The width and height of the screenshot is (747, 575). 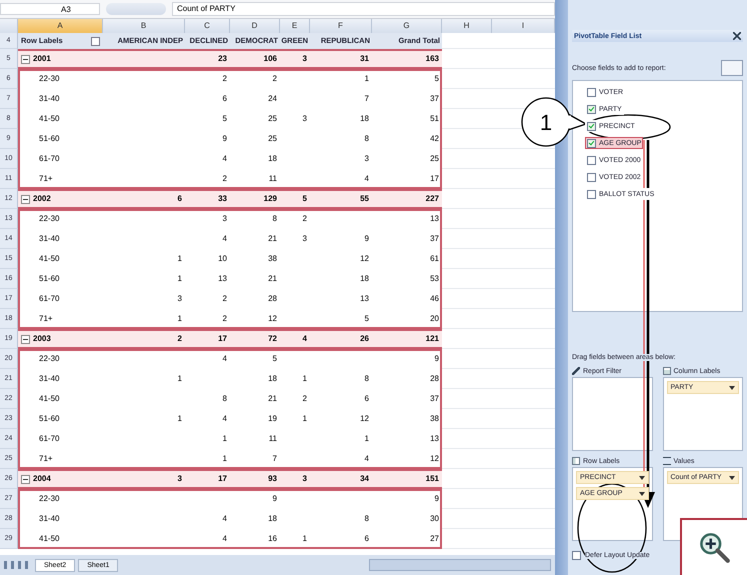 I want to click on zoom-in-icon, so click(x=715, y=547).